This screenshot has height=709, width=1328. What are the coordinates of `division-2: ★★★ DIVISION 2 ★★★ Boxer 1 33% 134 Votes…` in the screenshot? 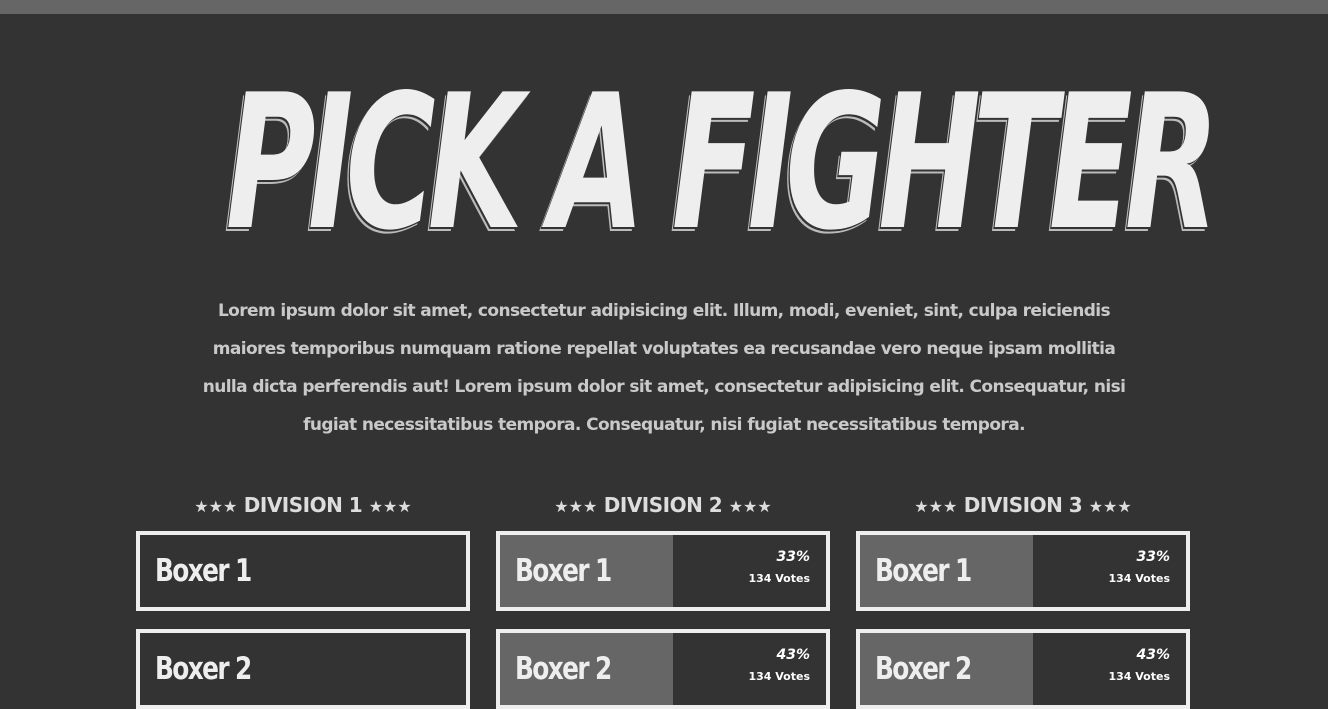 It's located at (663, 599).